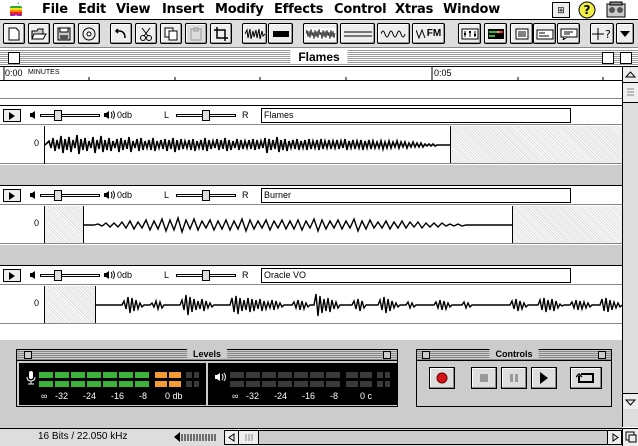  I want to click on controls-close-box, so click(426, 355).